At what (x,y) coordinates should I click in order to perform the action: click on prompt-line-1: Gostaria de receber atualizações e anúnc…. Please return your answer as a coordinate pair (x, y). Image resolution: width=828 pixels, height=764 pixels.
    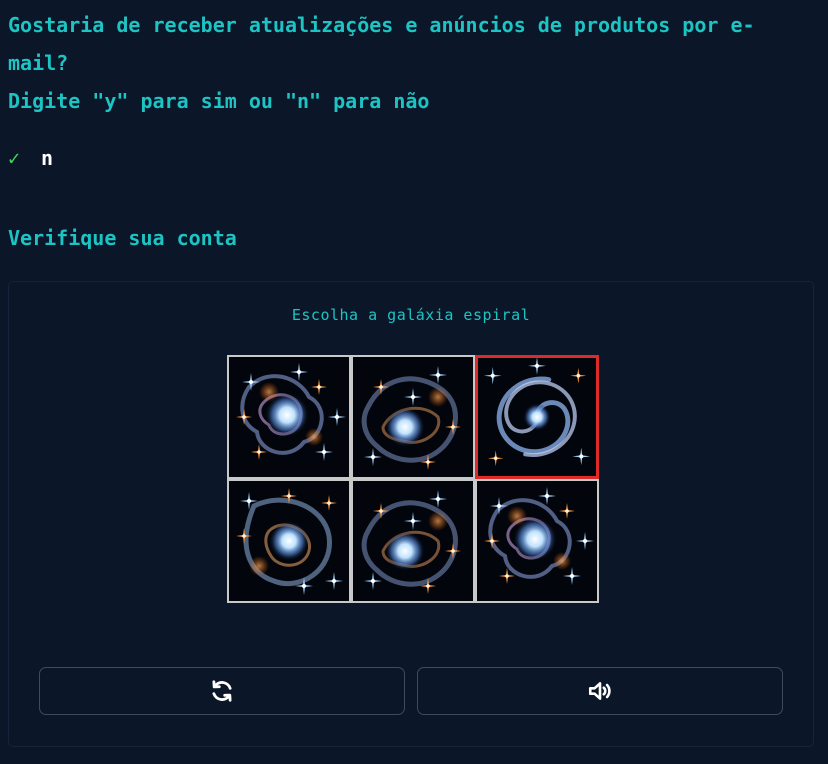
    Looking at the image, I should click on (381, 25).